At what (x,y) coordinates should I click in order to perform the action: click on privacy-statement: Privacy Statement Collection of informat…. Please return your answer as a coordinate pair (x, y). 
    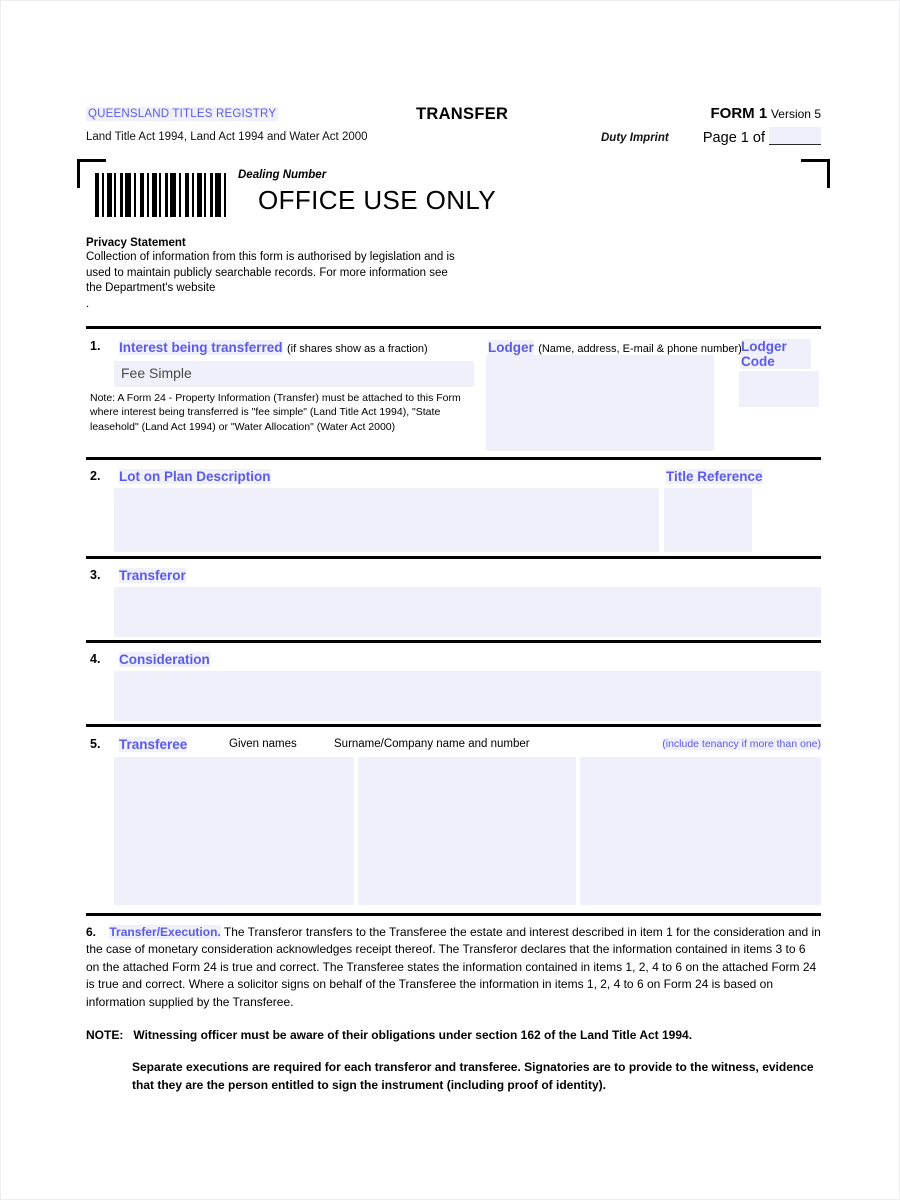
    Looking at the image, I should click on (453, 274).